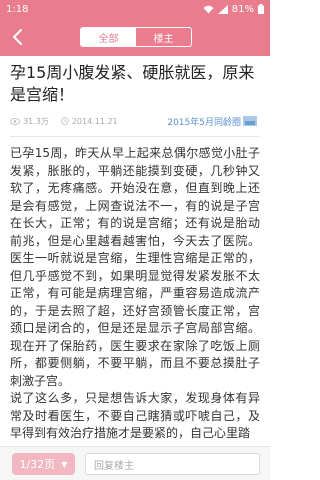 Image resolution: width=320 pixels, height=480 pixels. Describe the element at coordinates (250, 121) in the screenshot. I see `cover-thumbnail-icon` at that location.